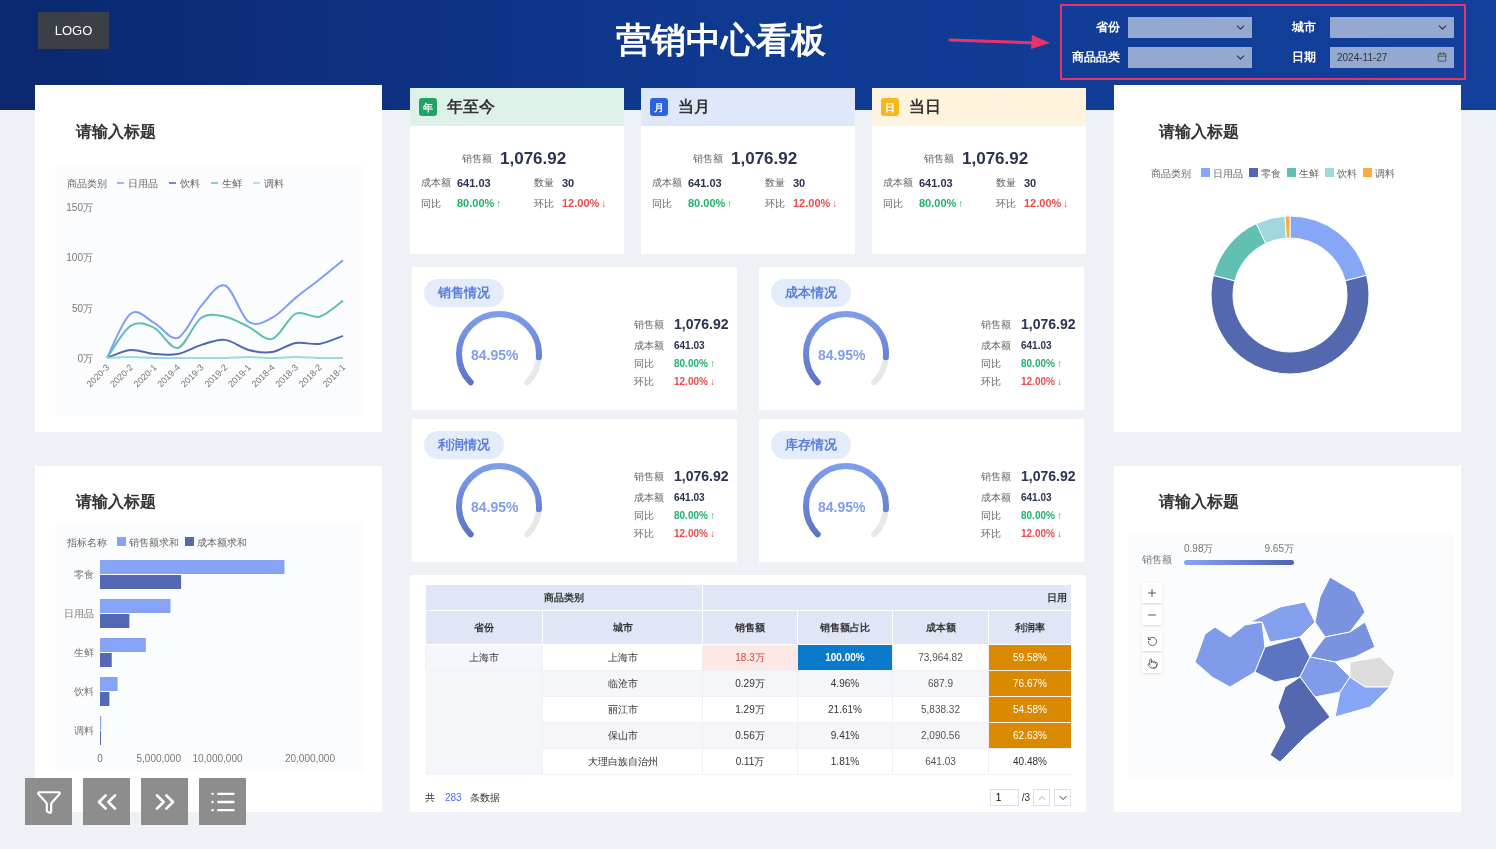 The image size is (1496, 849). What do you see at coordinates (750, 627) in the screenshot?
I see `column-header: 销售额` at bounding box center [750, 627].